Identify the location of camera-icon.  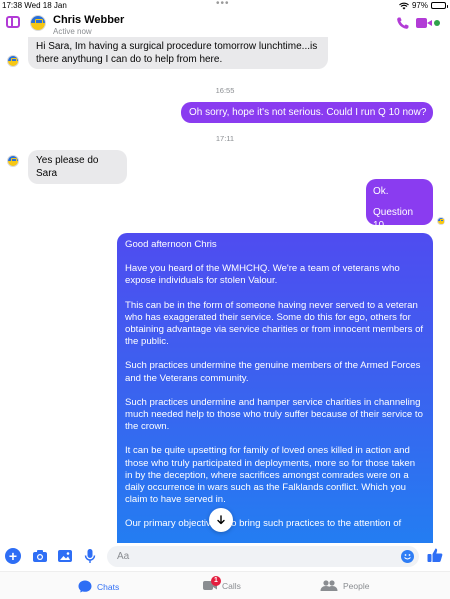
(40, 556).